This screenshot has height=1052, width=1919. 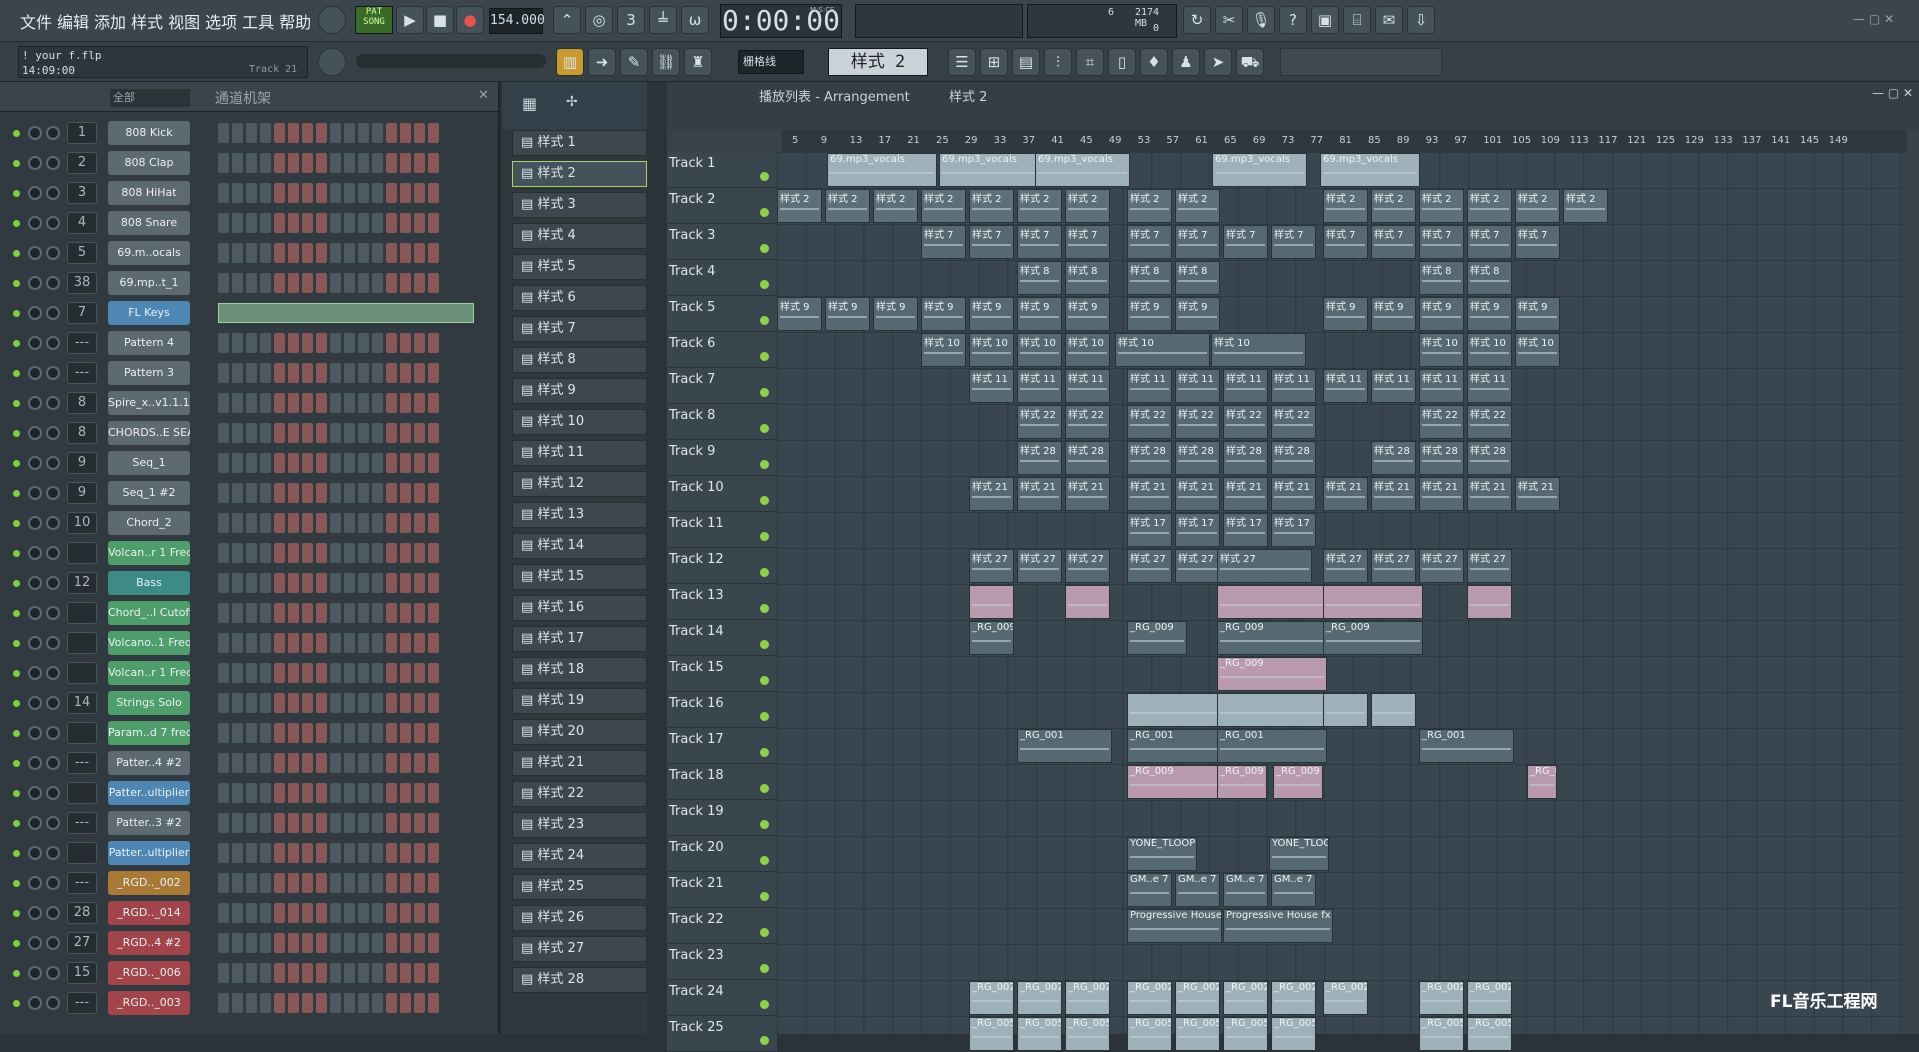 I want to click on track-header: Track 11, so click(x=722, y=530).